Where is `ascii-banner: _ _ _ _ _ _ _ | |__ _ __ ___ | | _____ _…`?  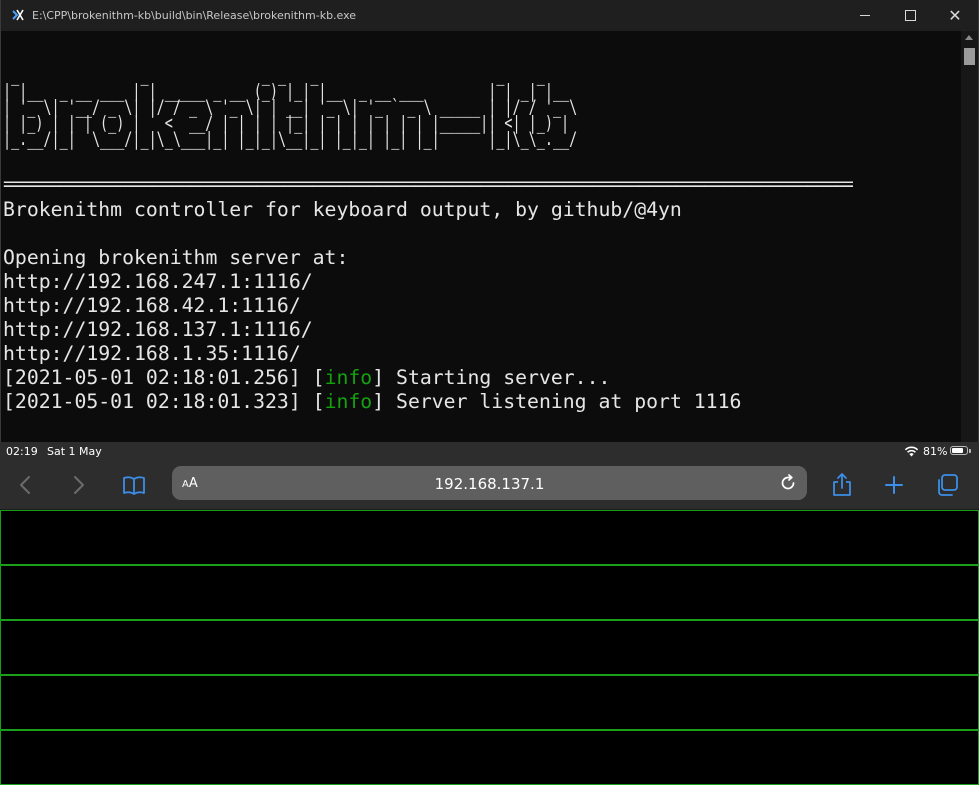
ascii-banner: _ _ _ _ _ _ _ | |__ _ __ ___ | | _____ _… is located at coordinates (290, 107).